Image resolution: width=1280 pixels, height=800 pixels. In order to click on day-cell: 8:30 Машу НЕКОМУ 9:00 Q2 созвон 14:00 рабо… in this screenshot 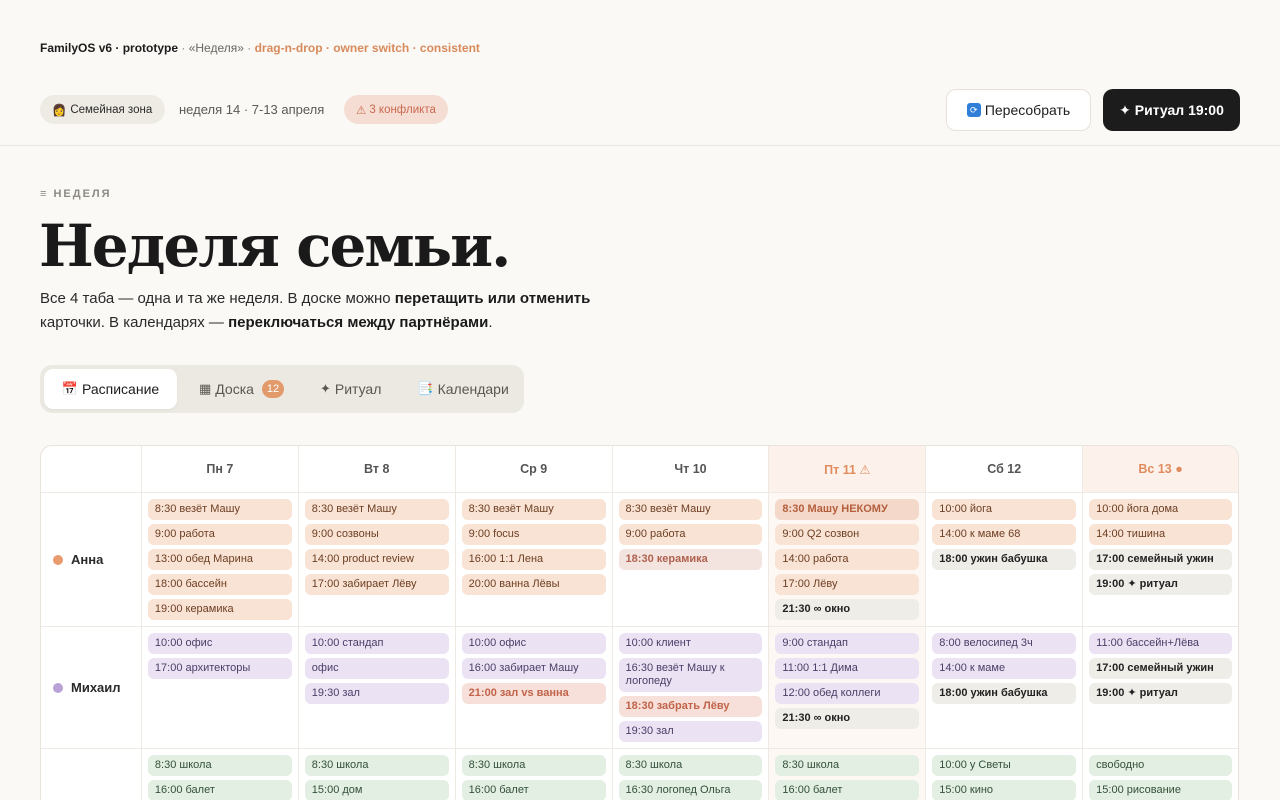, I will do `click(847, 559)`.